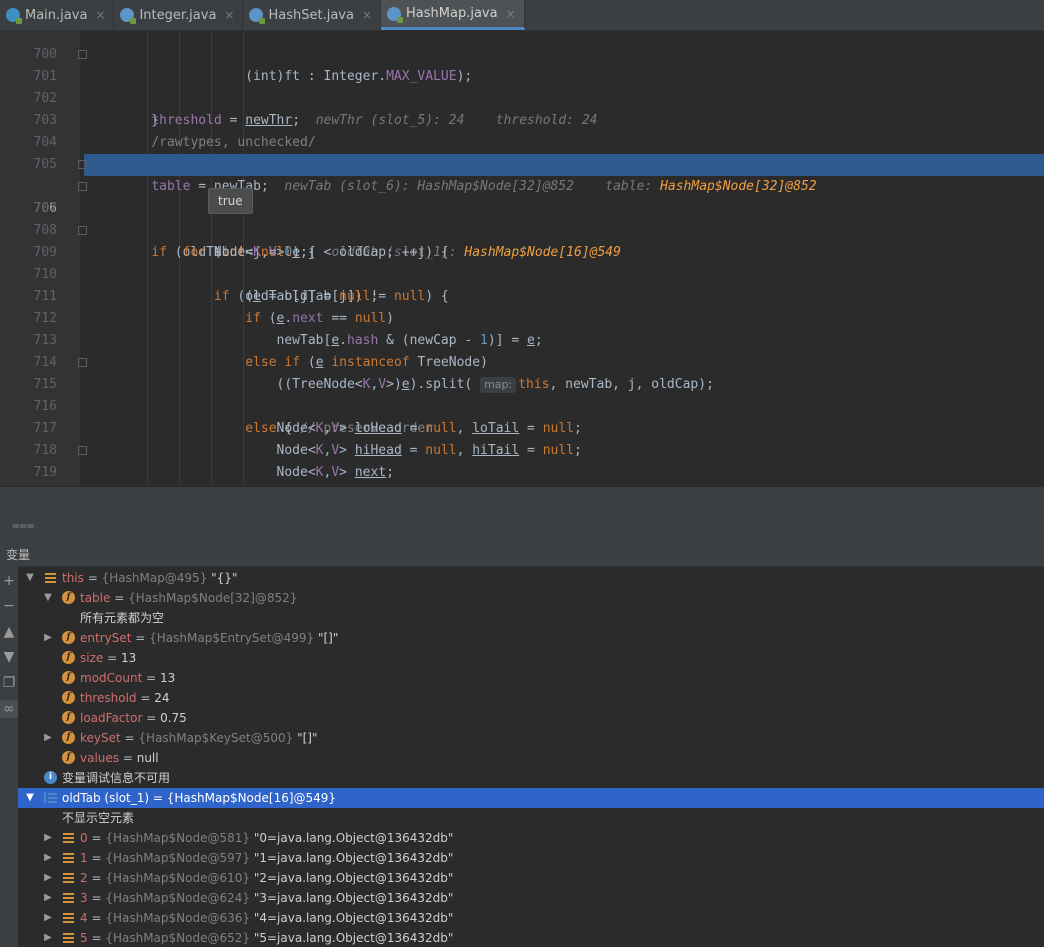  I want to click on variables-header: 变量, so click(522, 553).